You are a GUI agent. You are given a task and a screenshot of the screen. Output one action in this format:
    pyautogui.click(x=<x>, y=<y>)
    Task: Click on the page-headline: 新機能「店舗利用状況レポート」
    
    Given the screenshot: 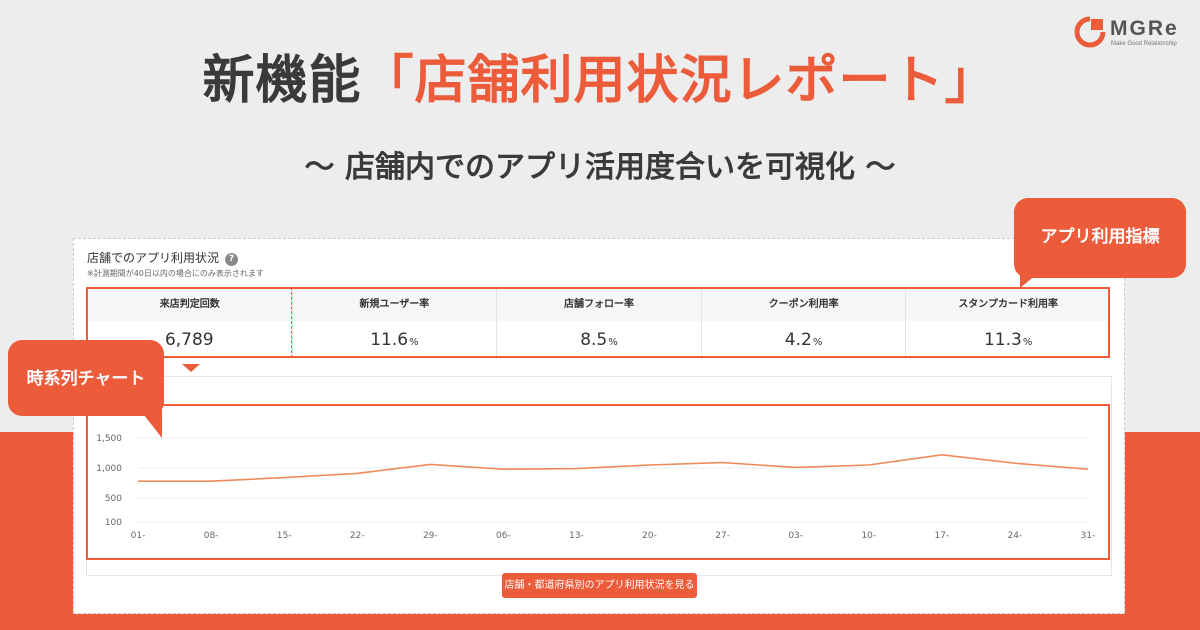 What is the action you would take?
    pyautogui.click(x=600, y=75)
    